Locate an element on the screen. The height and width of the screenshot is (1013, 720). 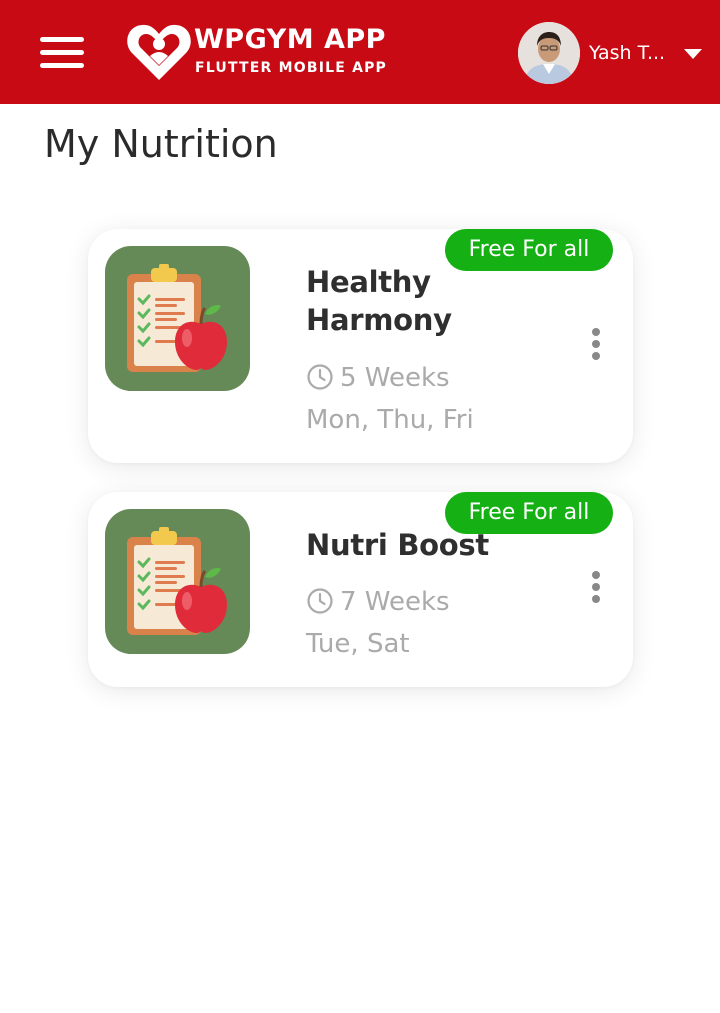
plan-days: Mon, Thu, Fri is located at coordinates (390, 420).